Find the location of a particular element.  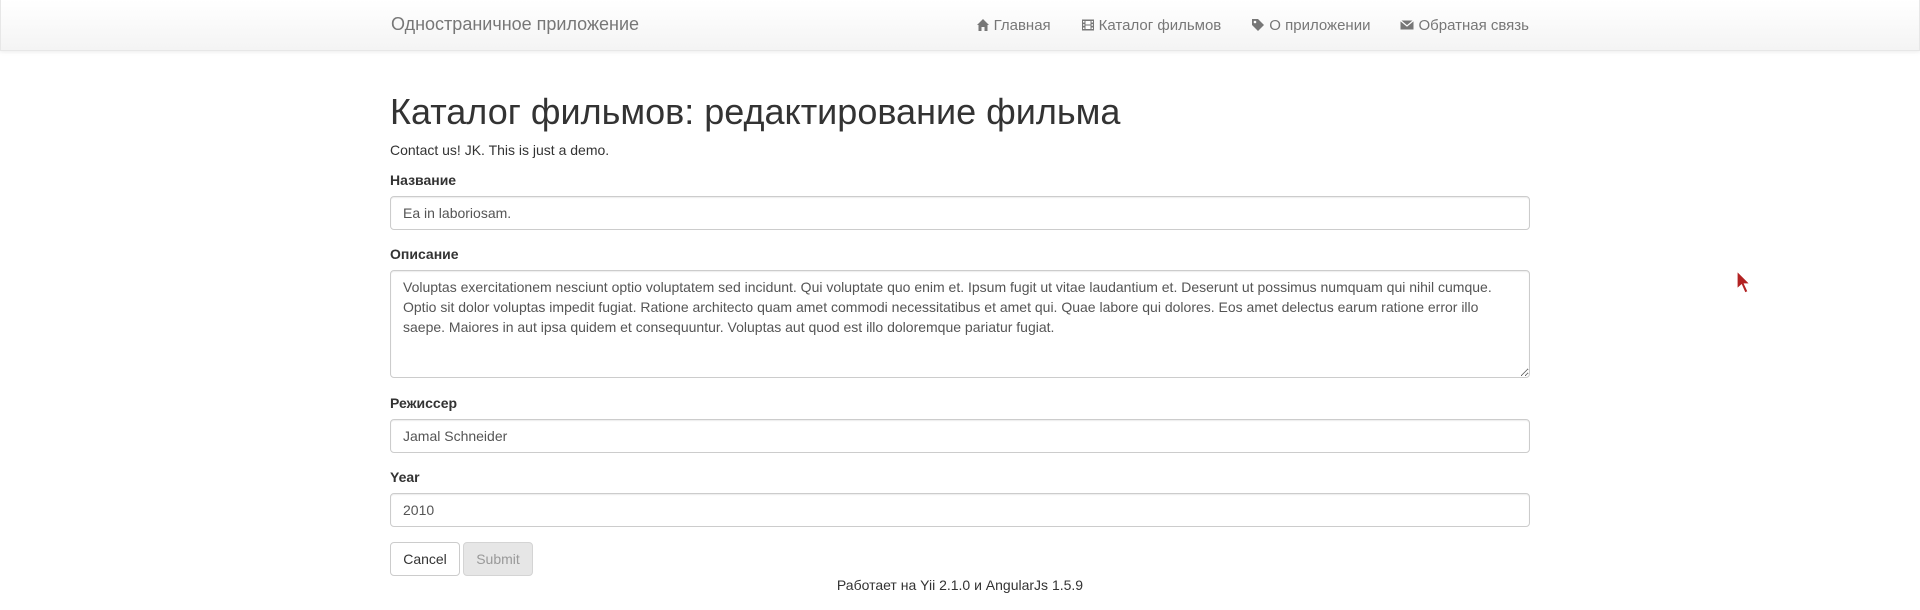

film-icon is located at coordinates (1088, 25).